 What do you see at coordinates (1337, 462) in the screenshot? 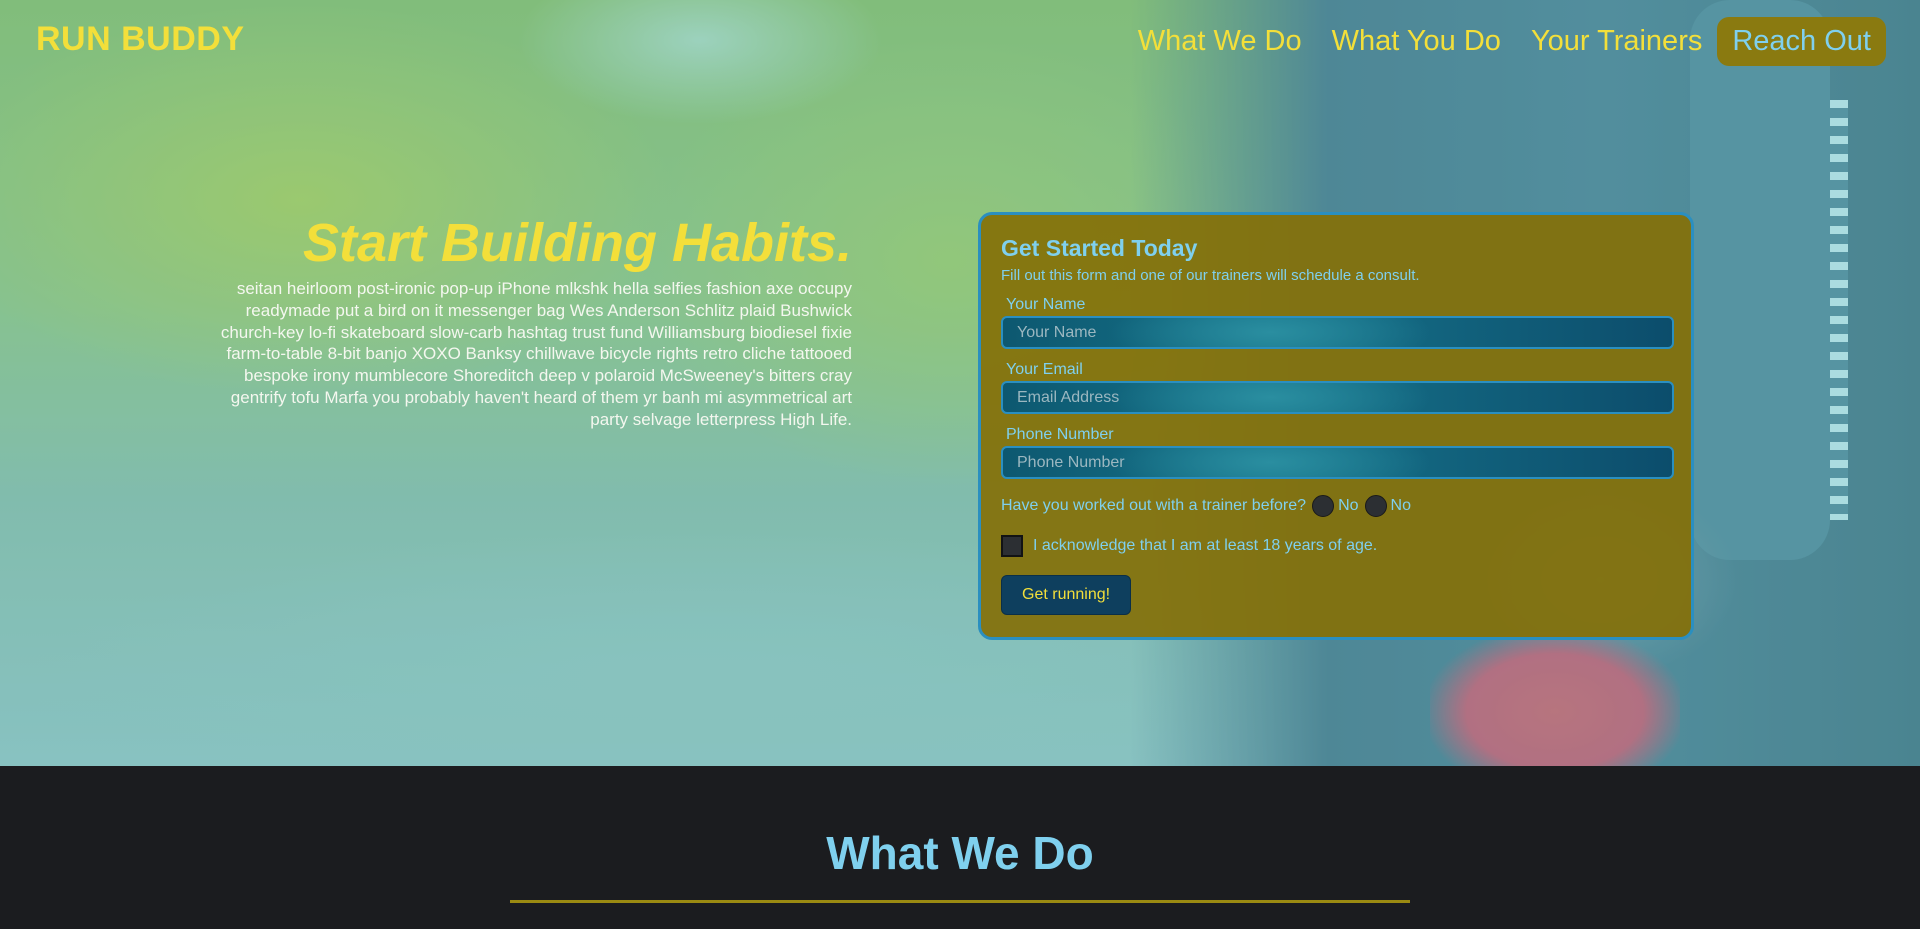
I see `phone-input: Phone Number` at bounding box center [1337, 462].